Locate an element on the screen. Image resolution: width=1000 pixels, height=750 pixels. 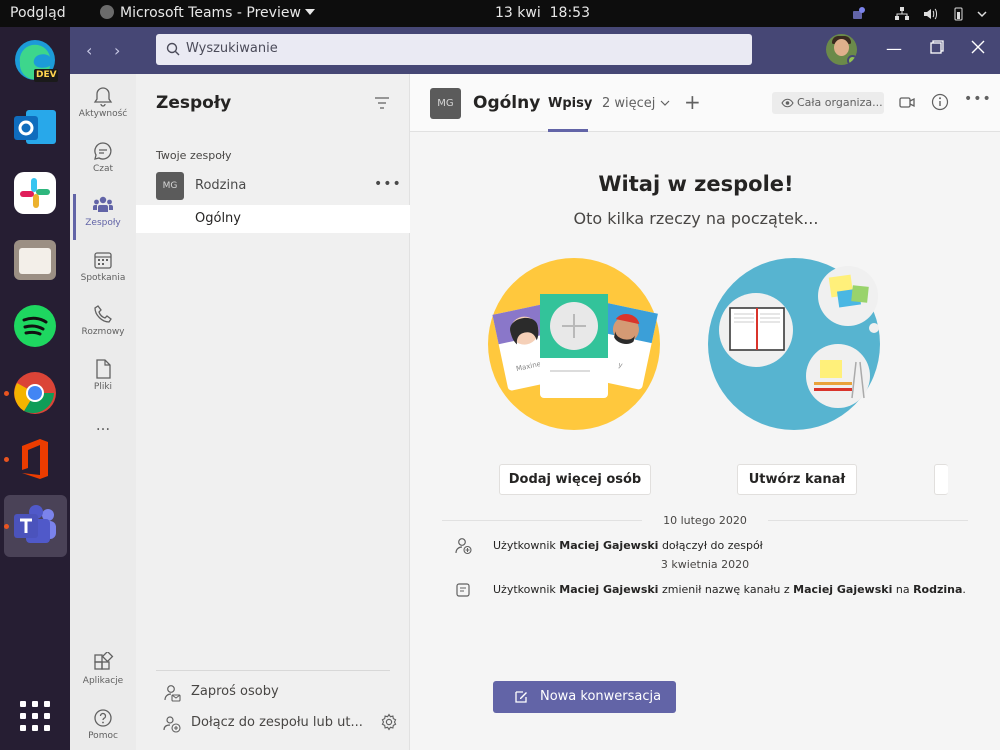
team-item-rodzina: MG Rodzina ••• is located at coordinates (273, 187).